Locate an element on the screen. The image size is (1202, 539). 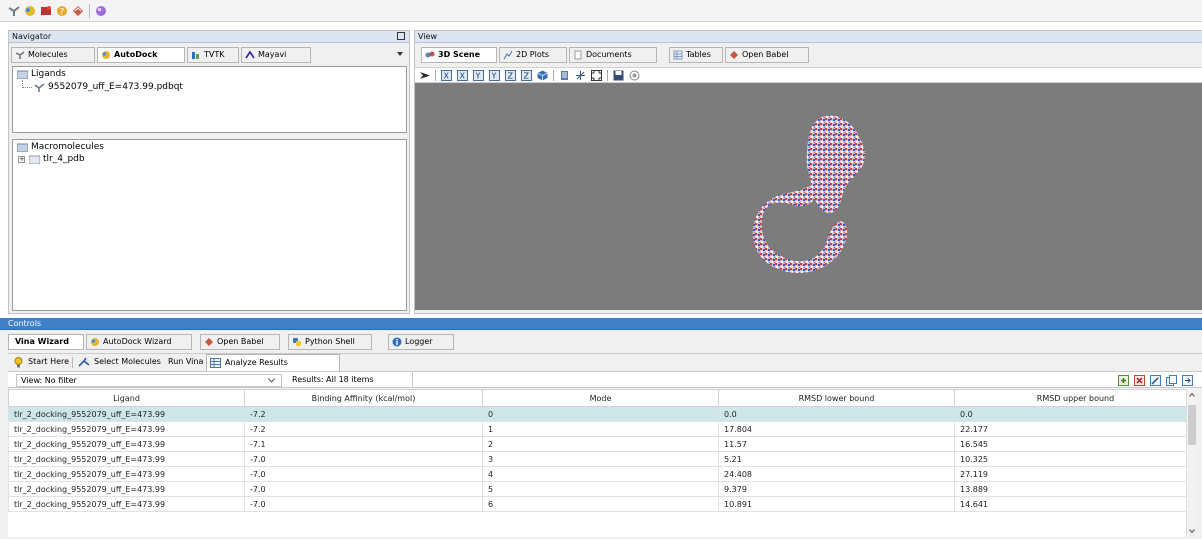
cell-mode: 4 is located at coordinates (600, 474).